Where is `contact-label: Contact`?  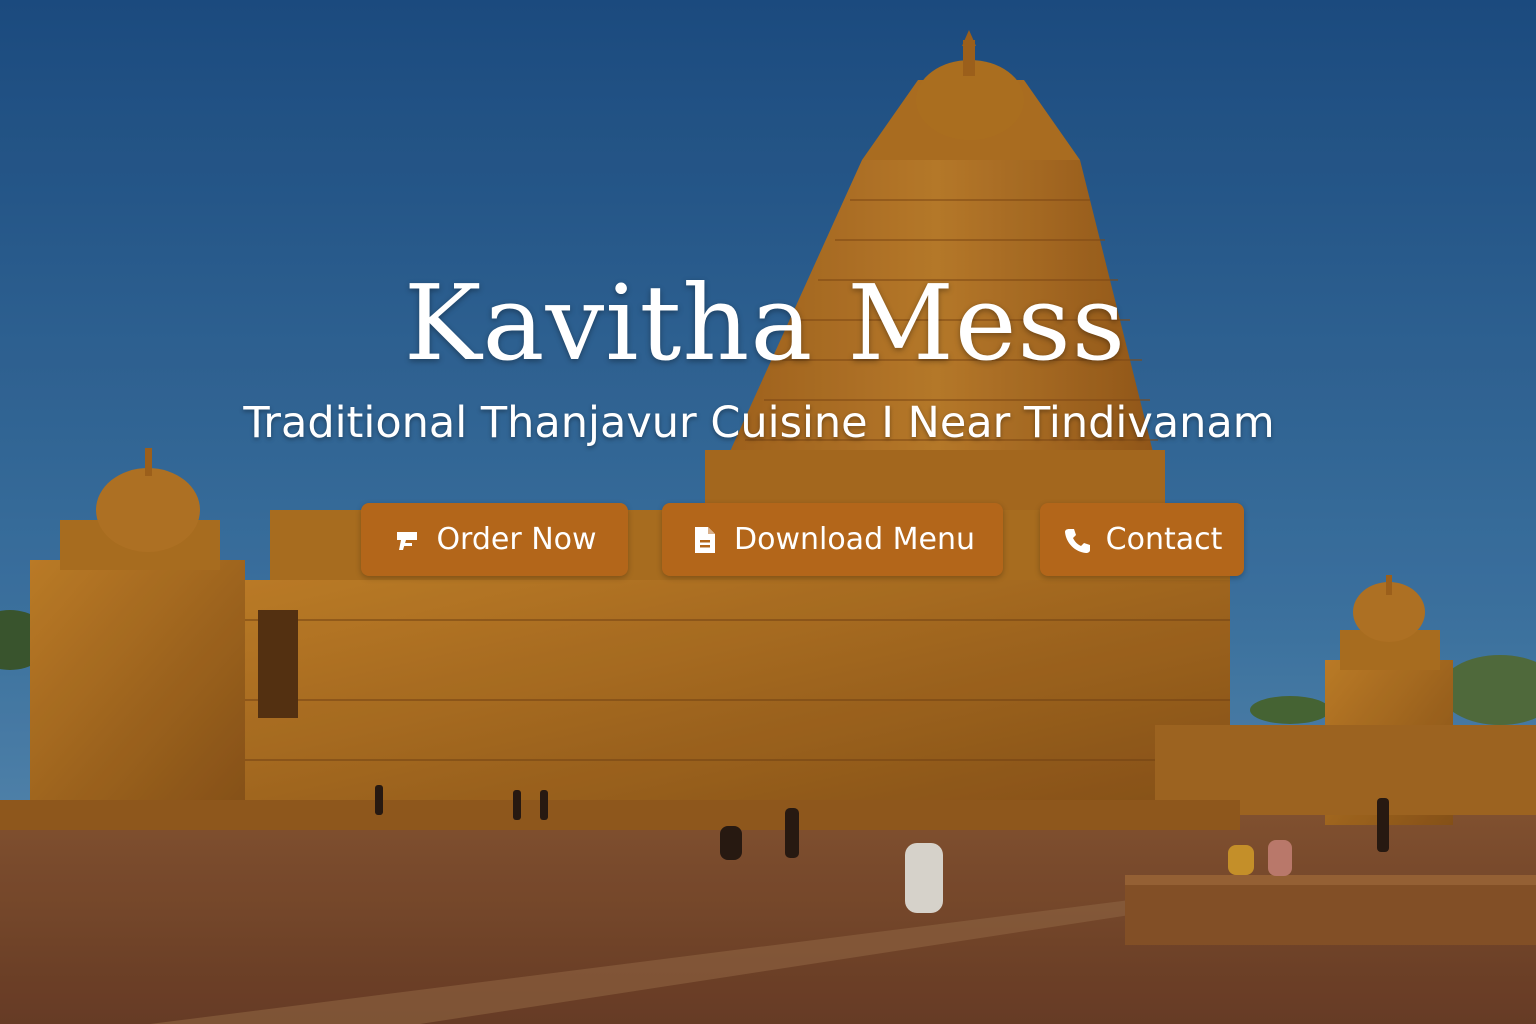 contact-label: Contact is located at coordinates (1164, 539).